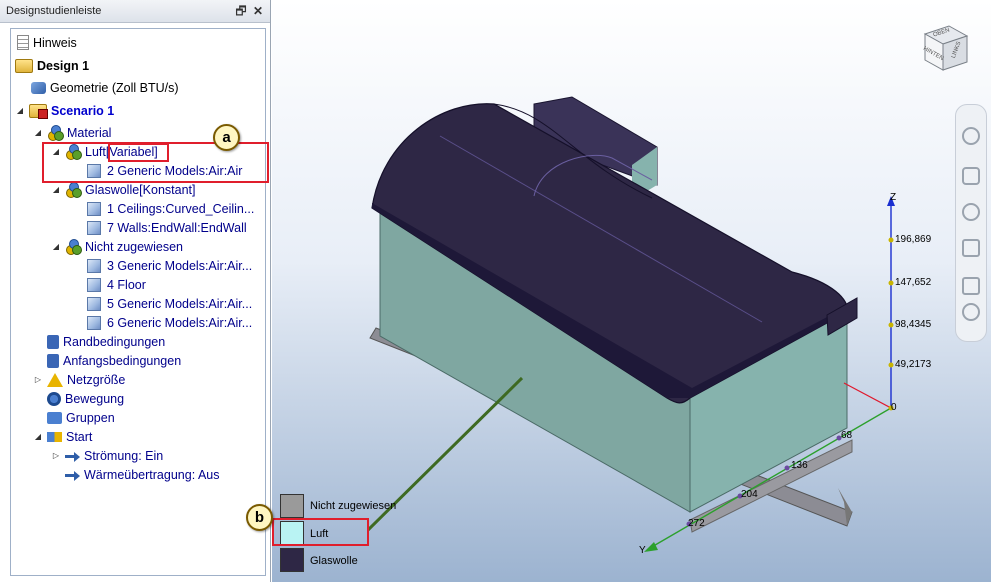  Describe the element at coordinates (53, 341) in the screenshot. I see `boundary-icon` at that location.